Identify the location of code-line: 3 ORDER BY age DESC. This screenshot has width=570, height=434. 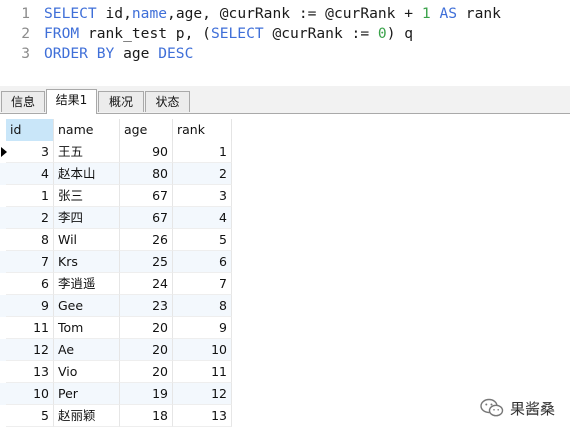
(96, 54).